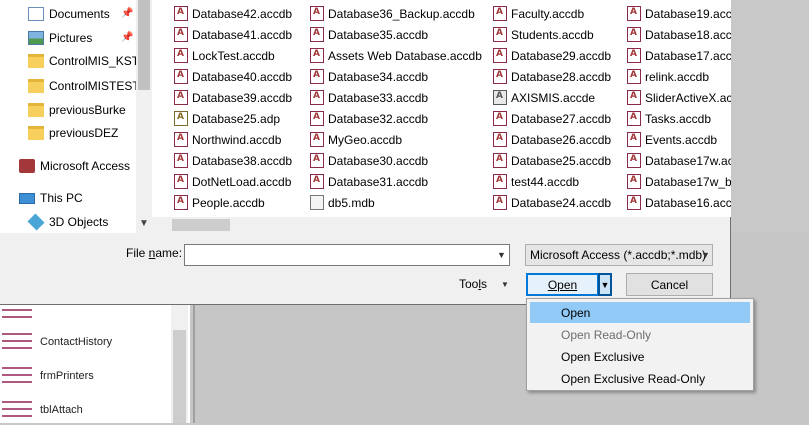  Describe the element at coordinates (68, 38) in the screenshot. I see `nav-item-pictures: Pictures 📌` at that location.